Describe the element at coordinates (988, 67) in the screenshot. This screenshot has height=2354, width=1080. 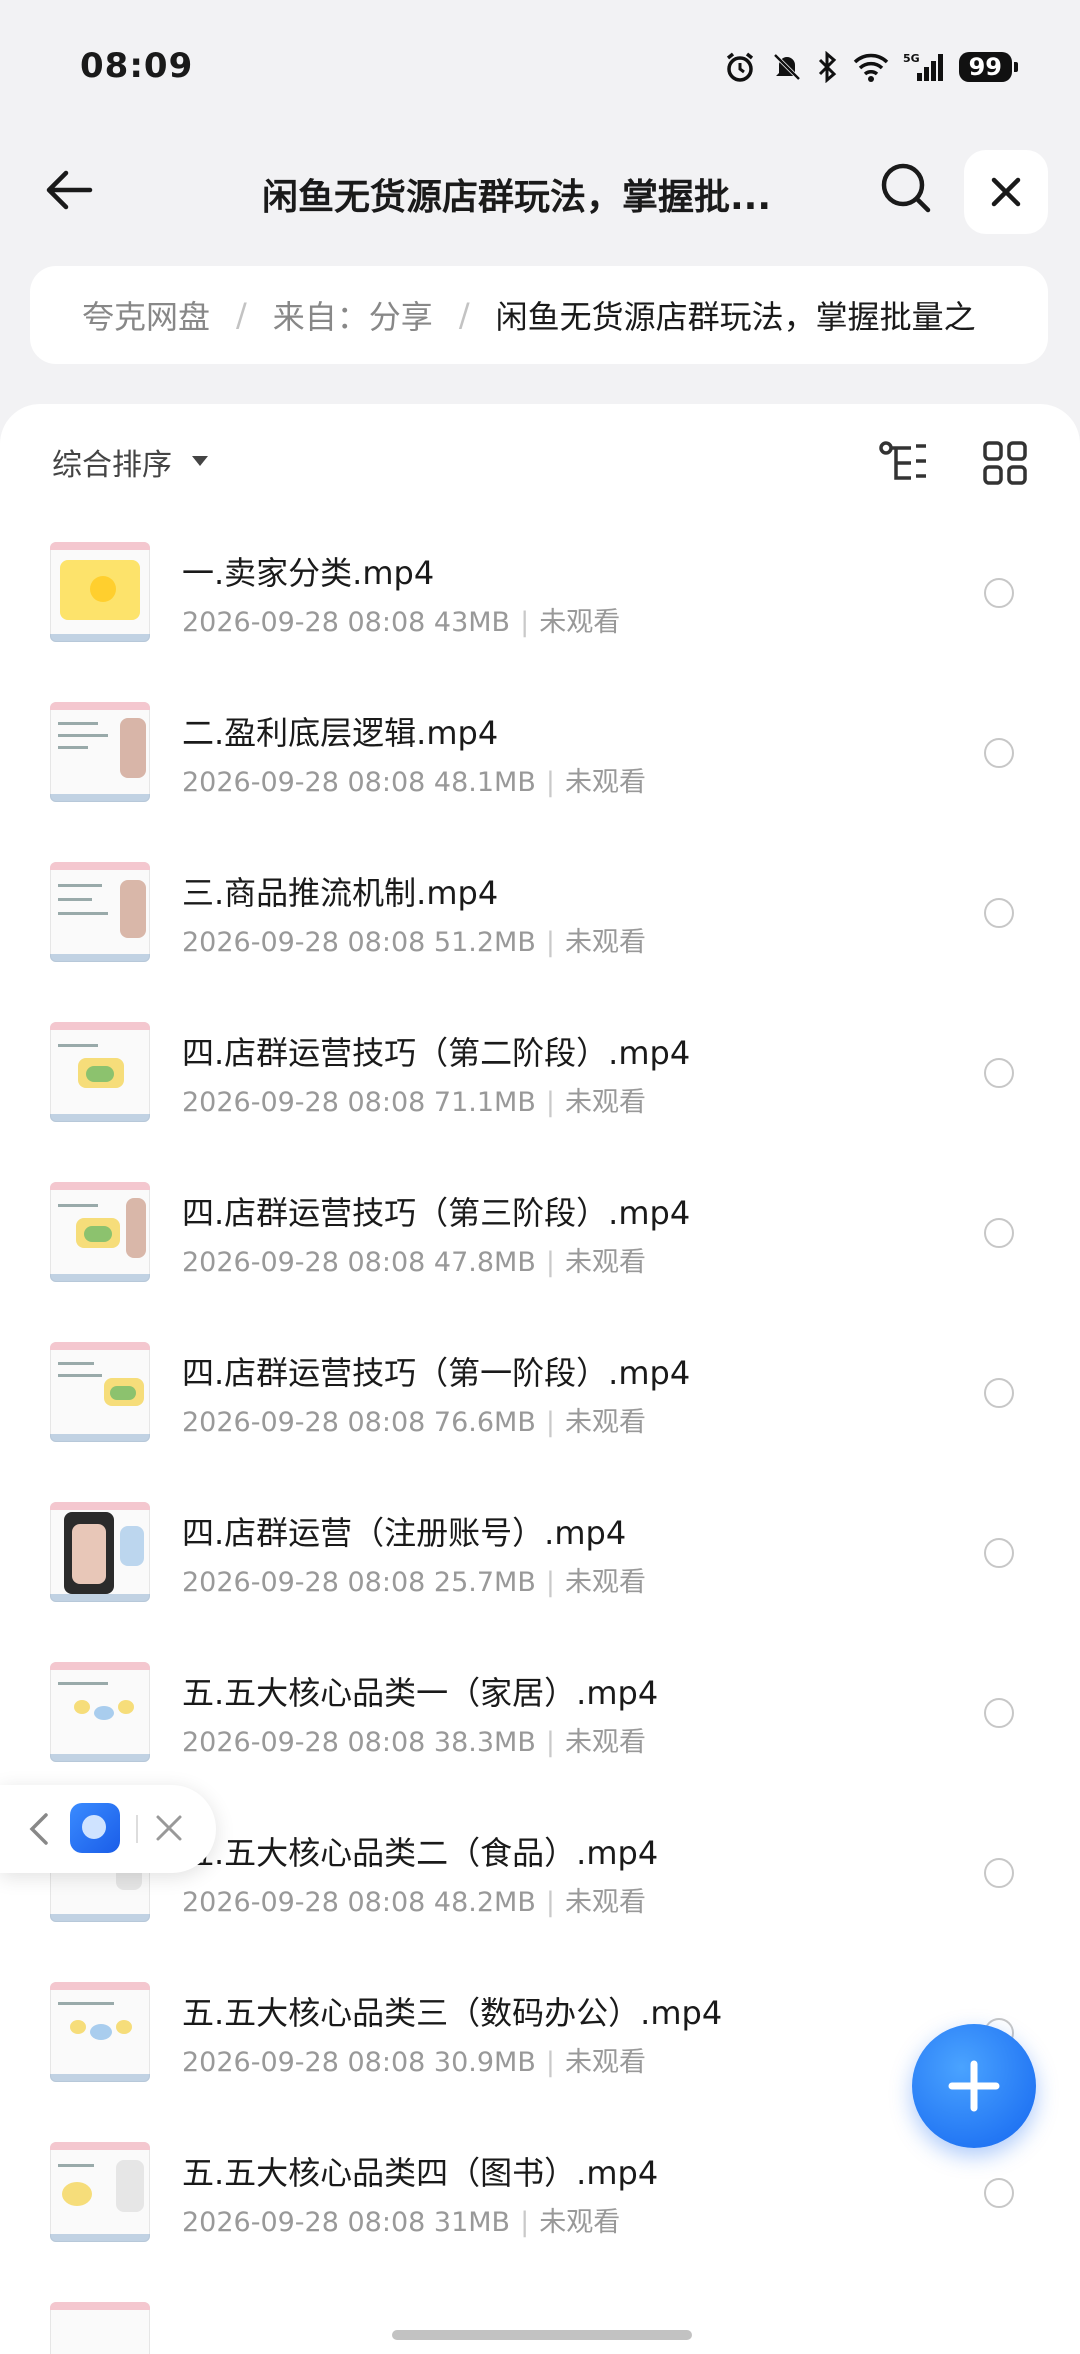
I see `battery-indicator: 99` at that location.